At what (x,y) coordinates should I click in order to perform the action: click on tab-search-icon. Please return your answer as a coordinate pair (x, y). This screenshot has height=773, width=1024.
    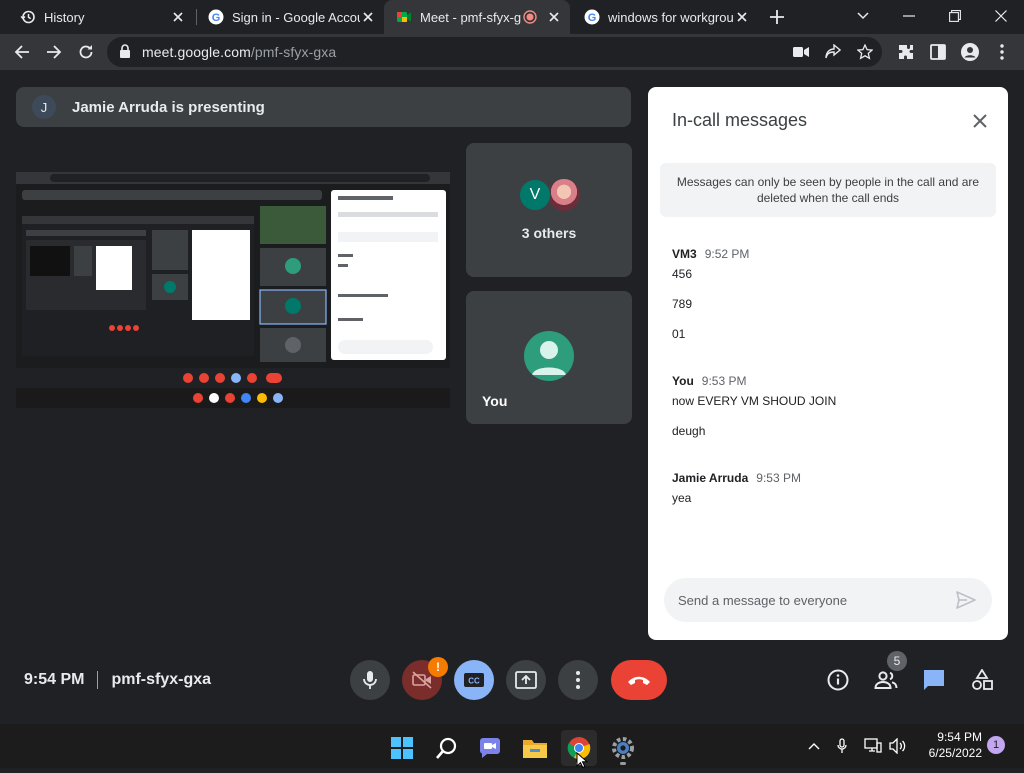
    Looking at the image, I should click on (863, 16).